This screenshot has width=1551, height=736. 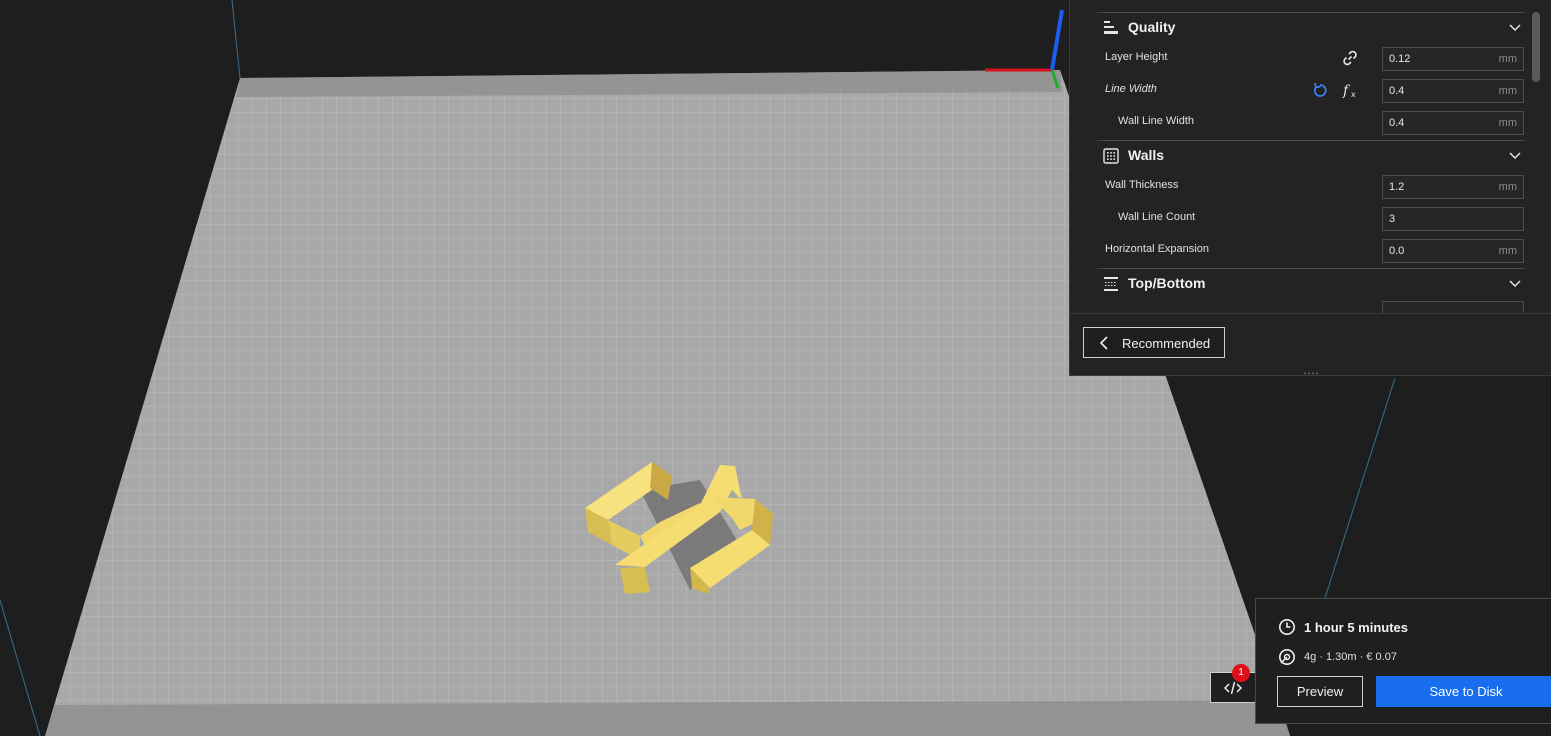 I want to click on notification-badge: 1, so click(x=1241, y=673).